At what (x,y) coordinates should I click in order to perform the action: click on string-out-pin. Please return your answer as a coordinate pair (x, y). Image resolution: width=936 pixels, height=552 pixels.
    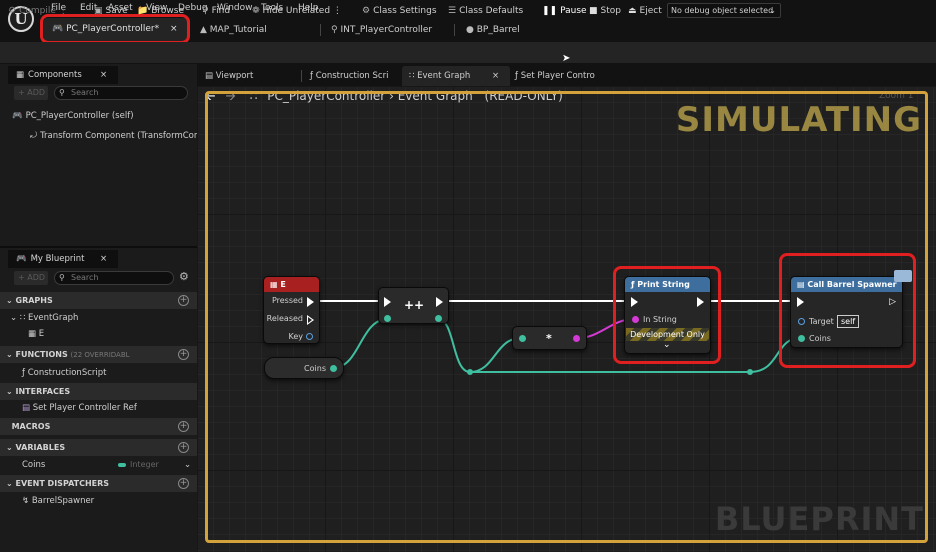
    Looking at the image, I should click on (576, 338).